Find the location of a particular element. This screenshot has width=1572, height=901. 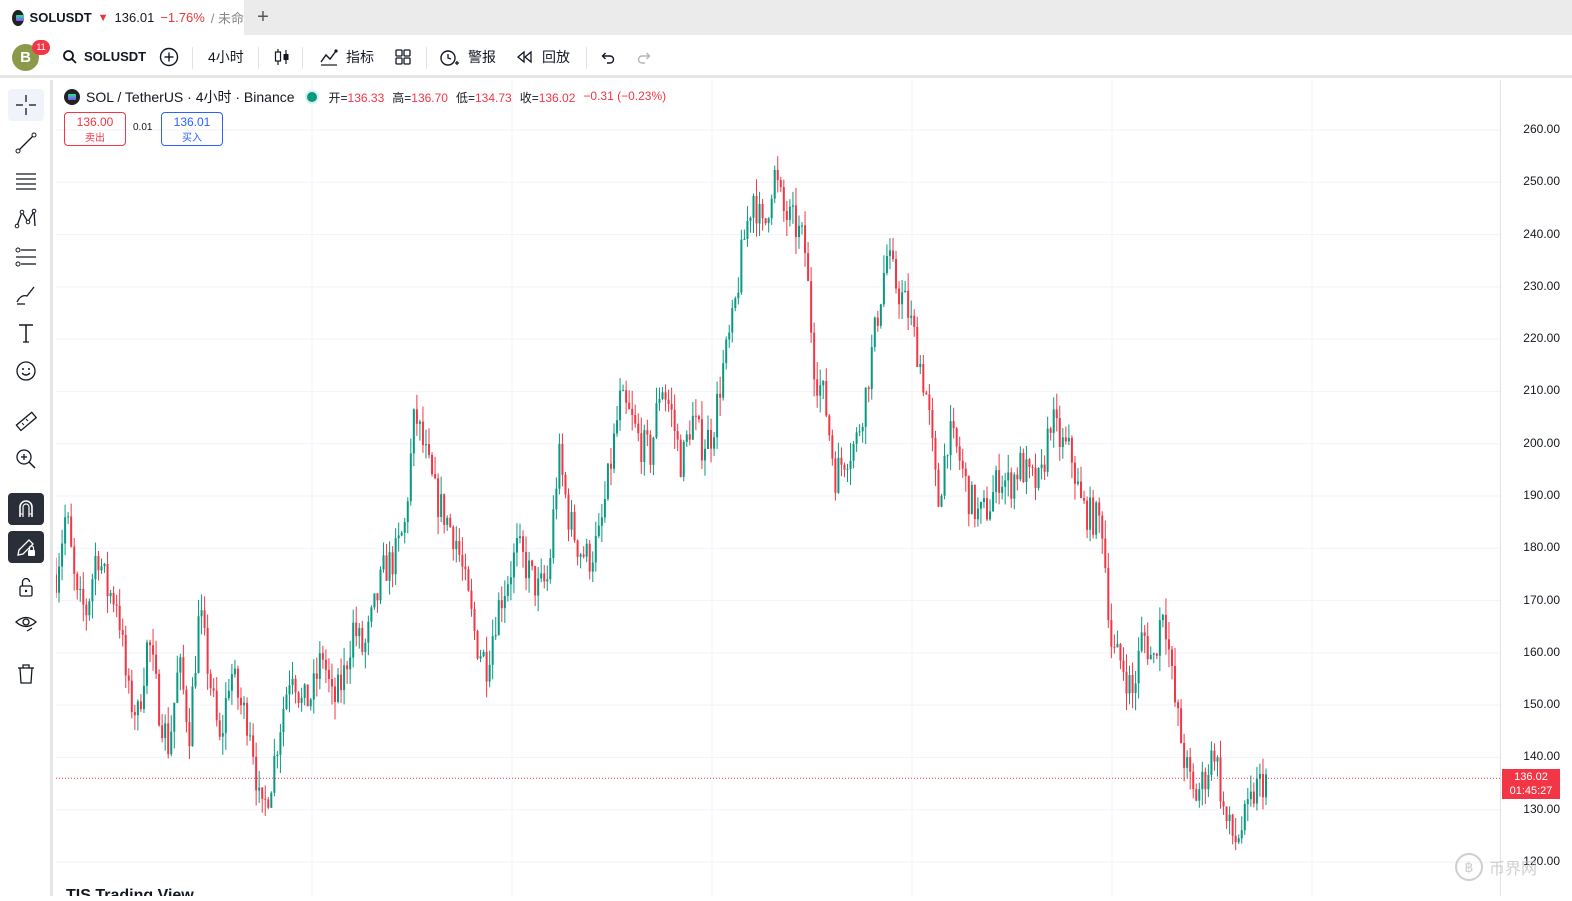

chart-type-button is located at coordinates (282, 56).